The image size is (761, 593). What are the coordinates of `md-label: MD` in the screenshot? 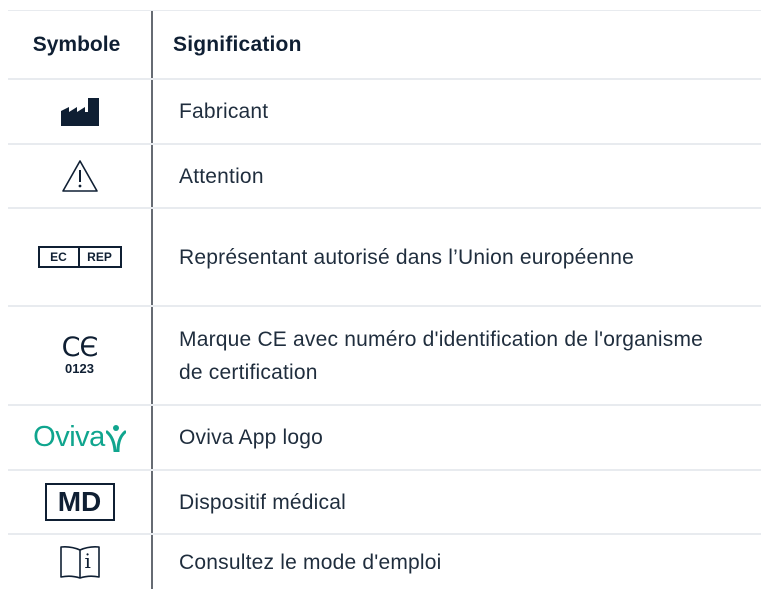 It's located at (79, 501).